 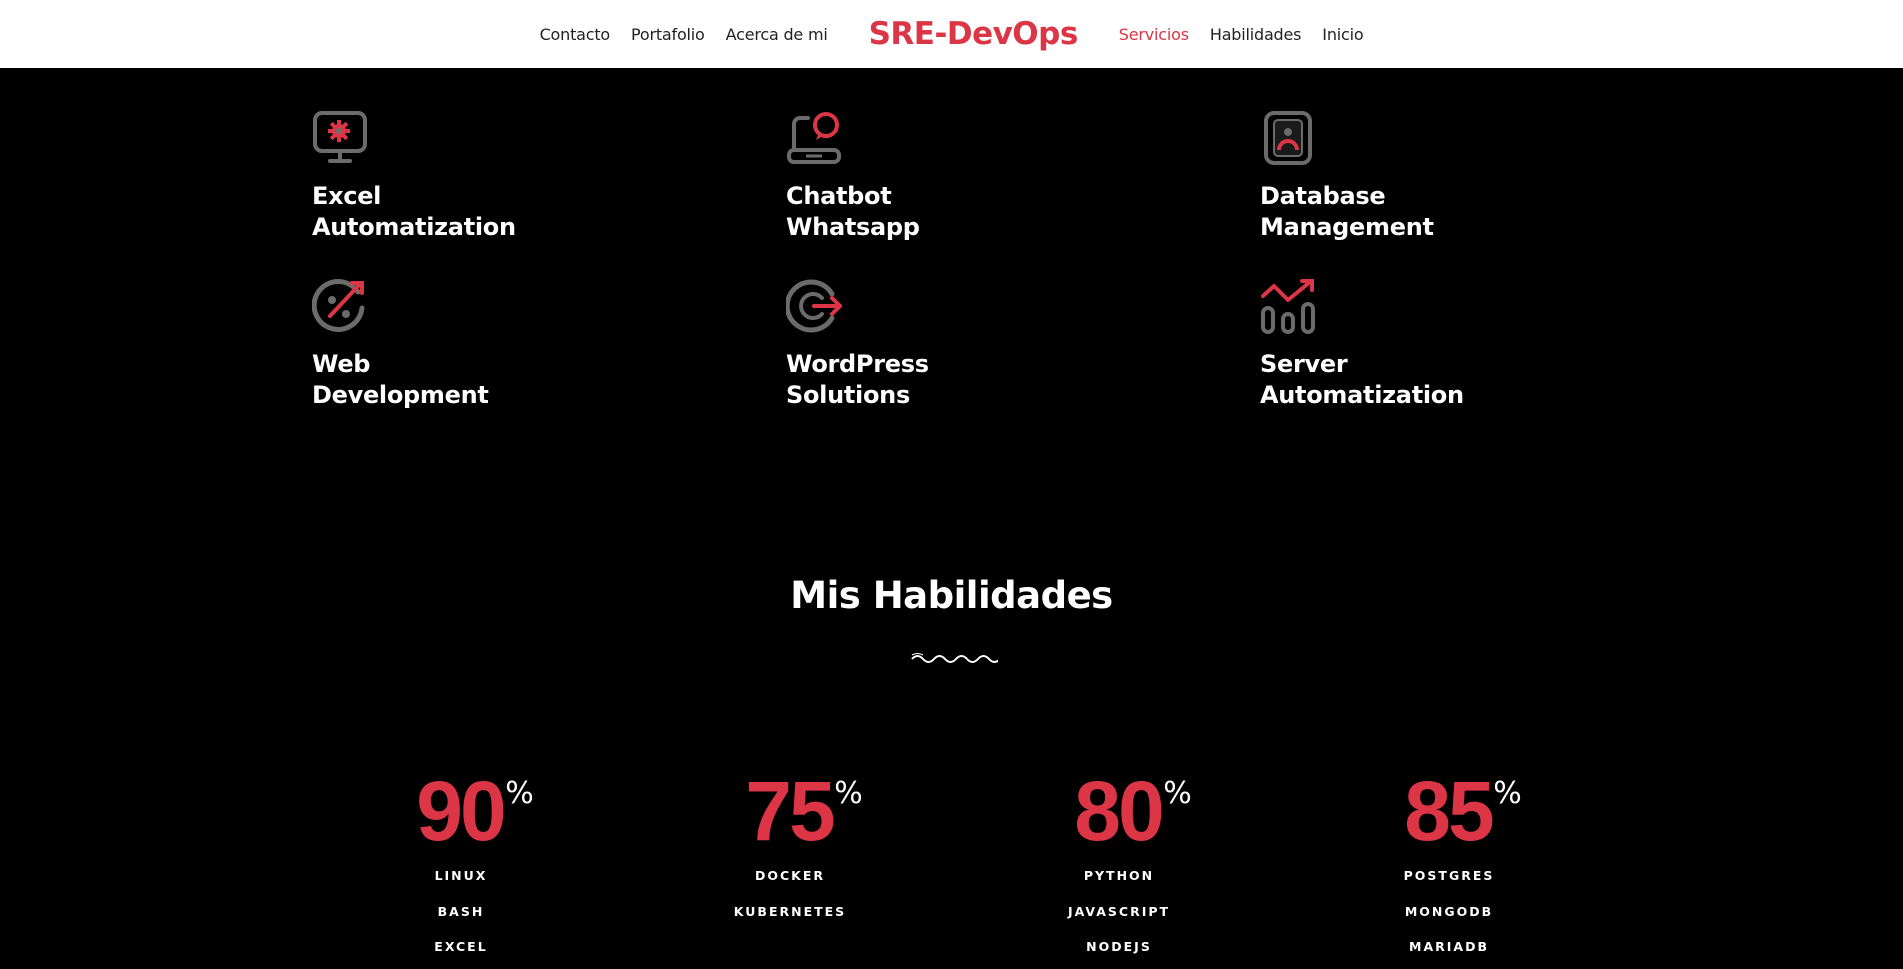 What do you see at coordinates (936, 344) in the screenshot?
I see `service-wordpress: WordPress Solutions` at bounding box center [936, 344].